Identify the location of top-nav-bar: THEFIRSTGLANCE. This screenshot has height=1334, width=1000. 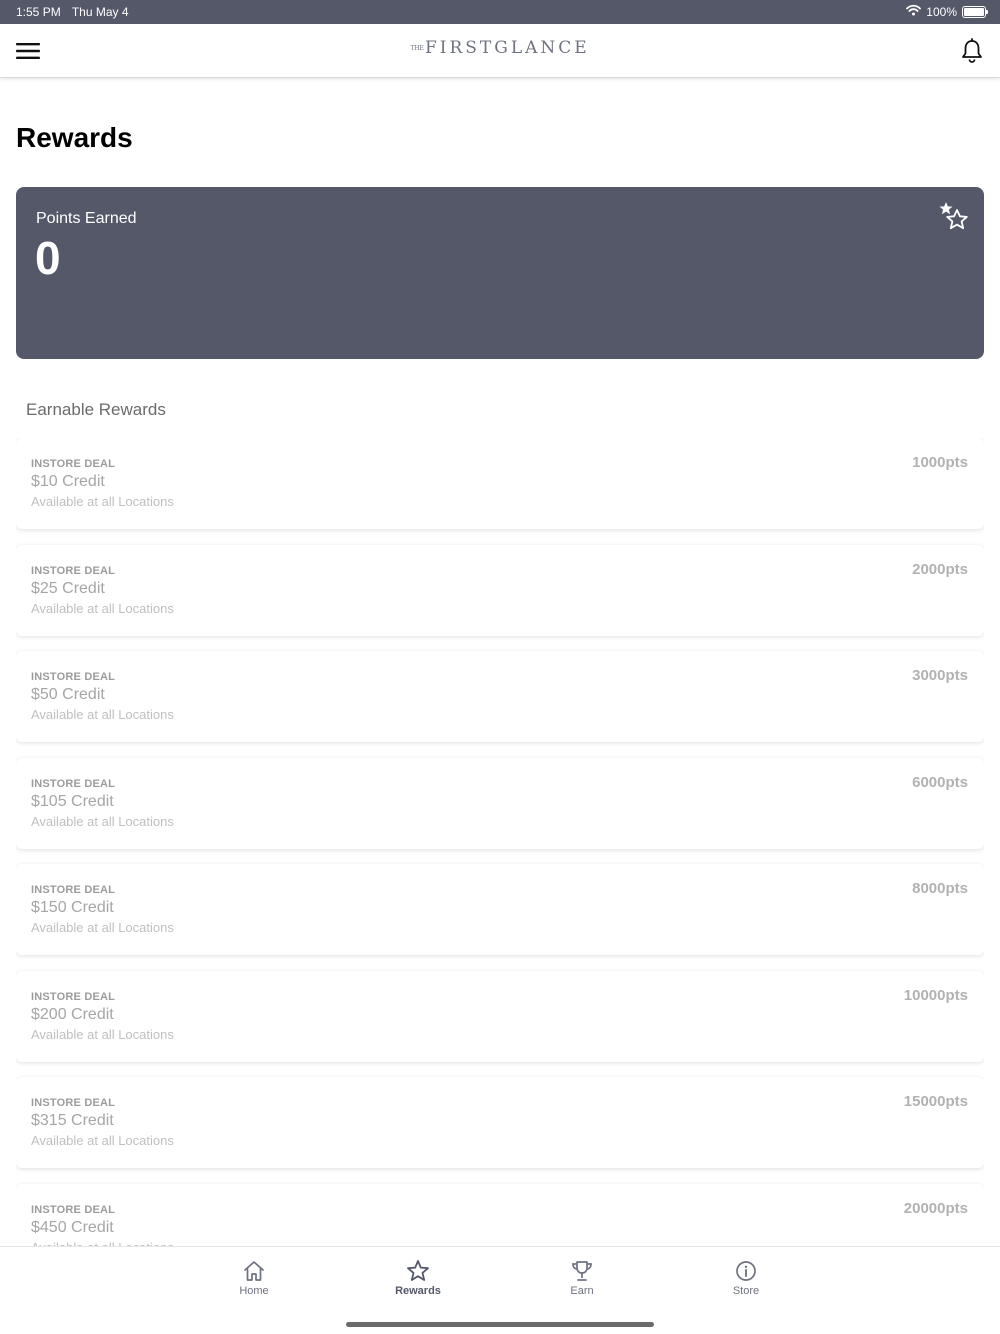
(500, 51).